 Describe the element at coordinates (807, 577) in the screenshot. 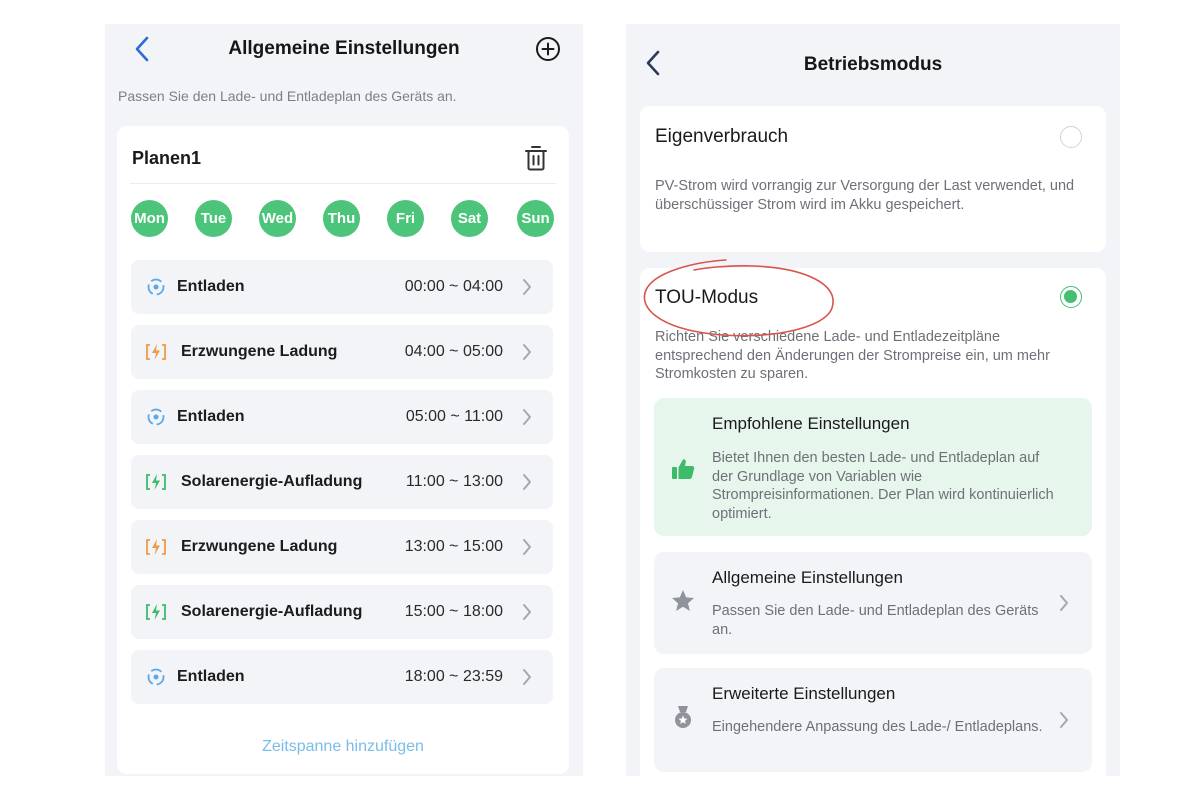

I see `option-title: Allgemeine Einstellungen` at that location.